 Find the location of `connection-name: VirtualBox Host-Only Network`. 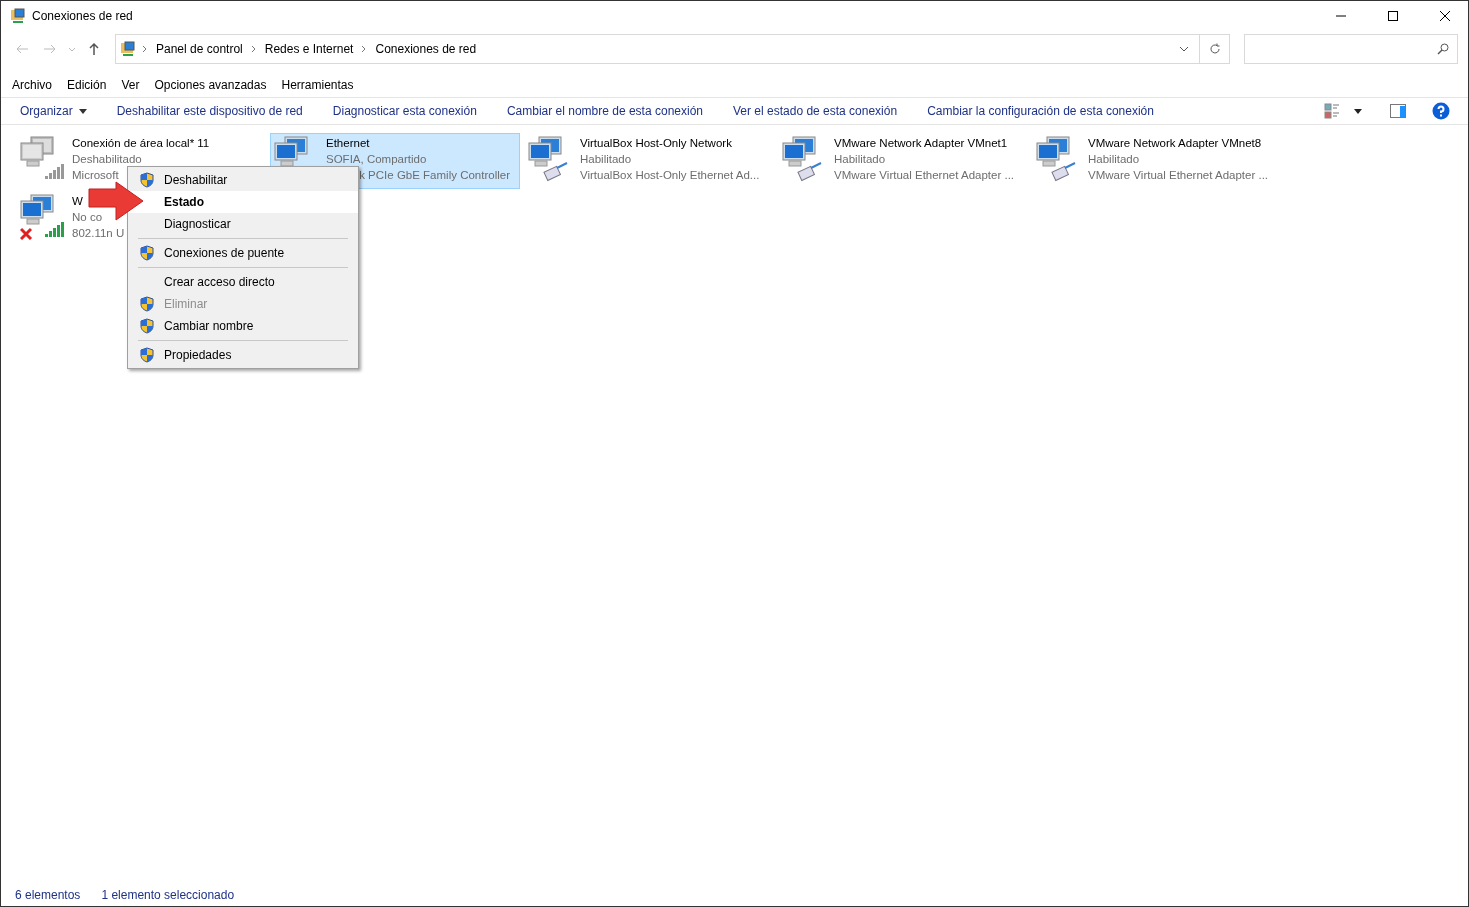

connection-name: VirtualBox Host-Only Network is located at coordinates (656, 143).